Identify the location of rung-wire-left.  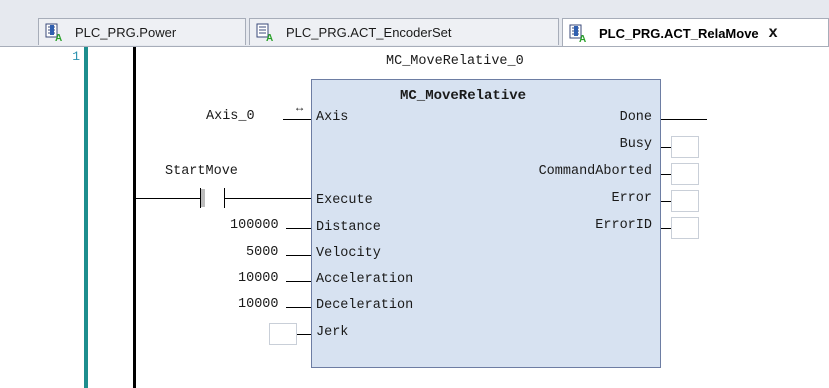
(168, 198).